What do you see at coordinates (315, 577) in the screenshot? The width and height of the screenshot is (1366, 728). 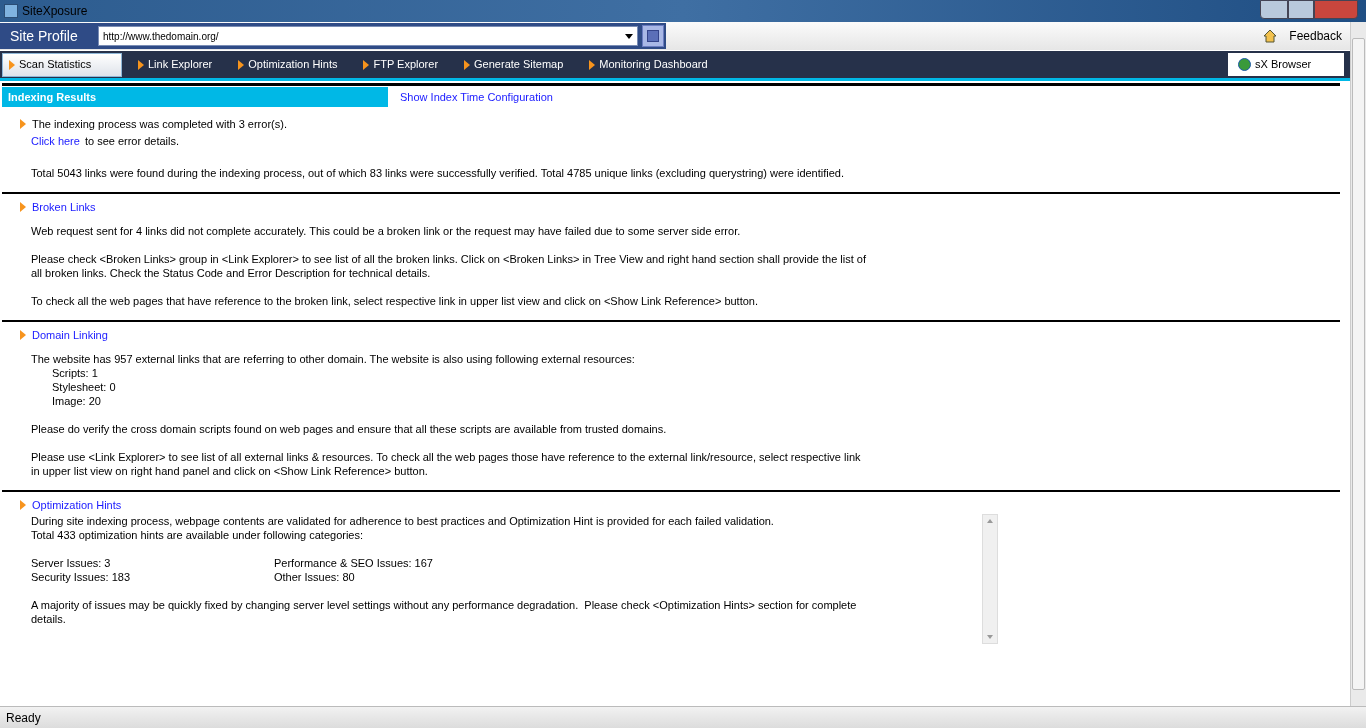 I see `issue-count: Other Issues: 80` at bounding box center [315, 577].